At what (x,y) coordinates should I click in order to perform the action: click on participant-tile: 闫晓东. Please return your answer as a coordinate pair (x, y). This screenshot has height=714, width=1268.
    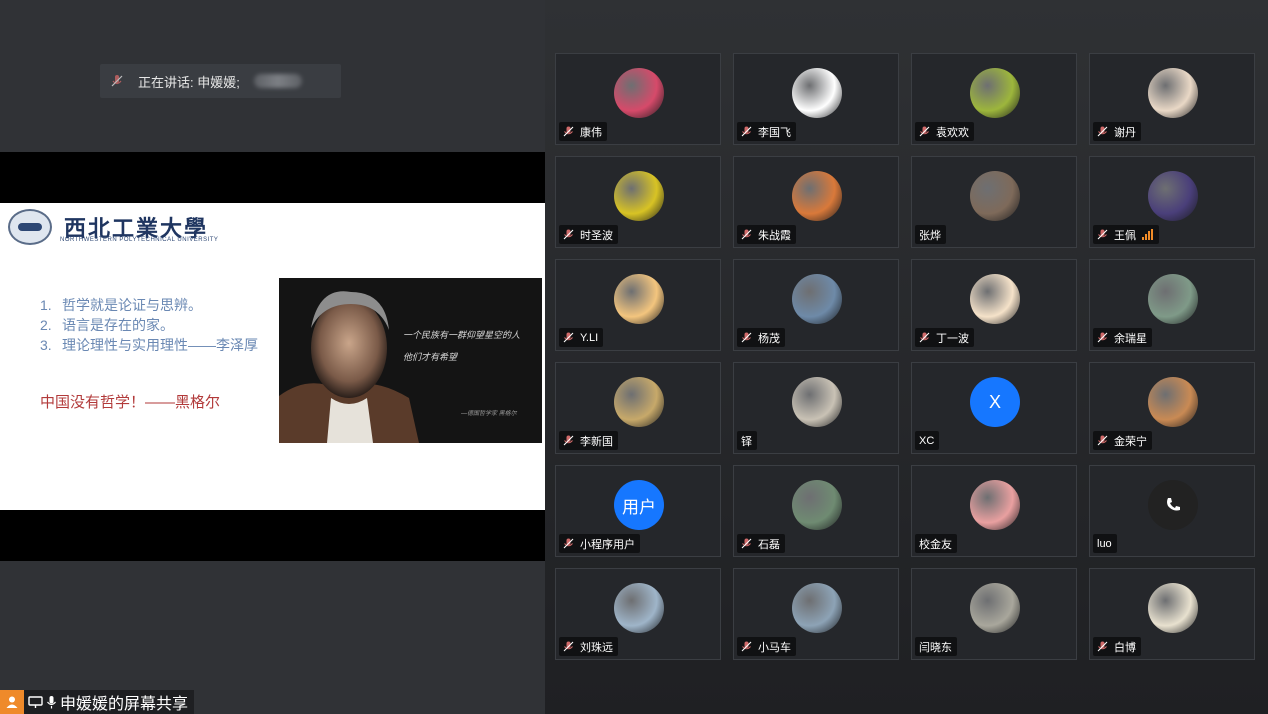
    Looking at the image, I should click on (994, 614).